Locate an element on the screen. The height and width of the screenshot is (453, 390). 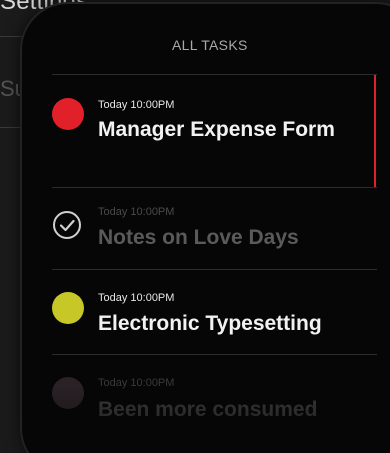
task-title: Electronic Typesetting is located at coordinates (210, 323).